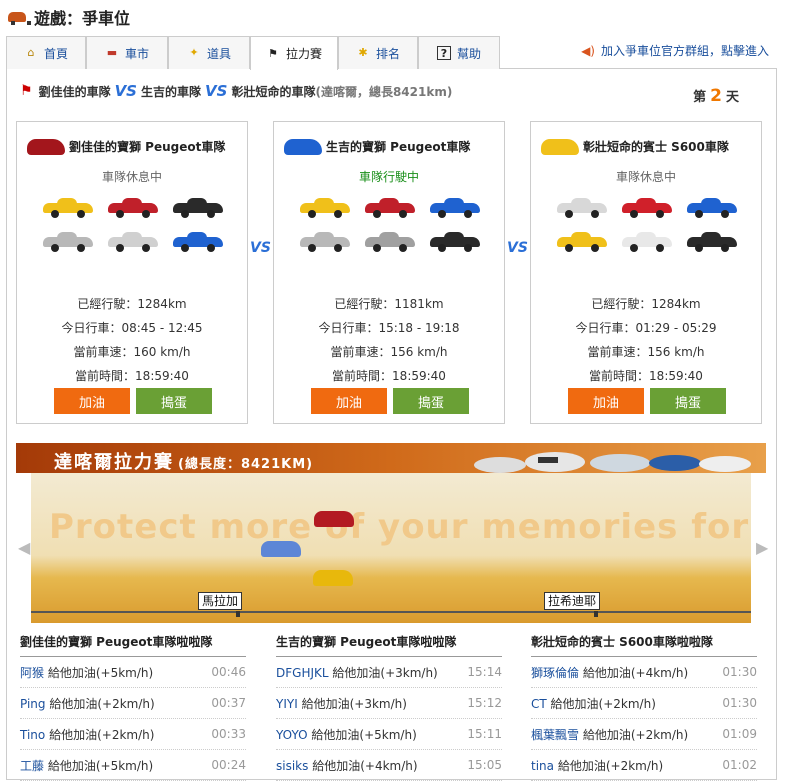 This screenshot has width=791, height=781. Describe the element at coordinates (294, 53) in the screenshot. I see `tab-rally: ⚑ 拉力賽` at that location.